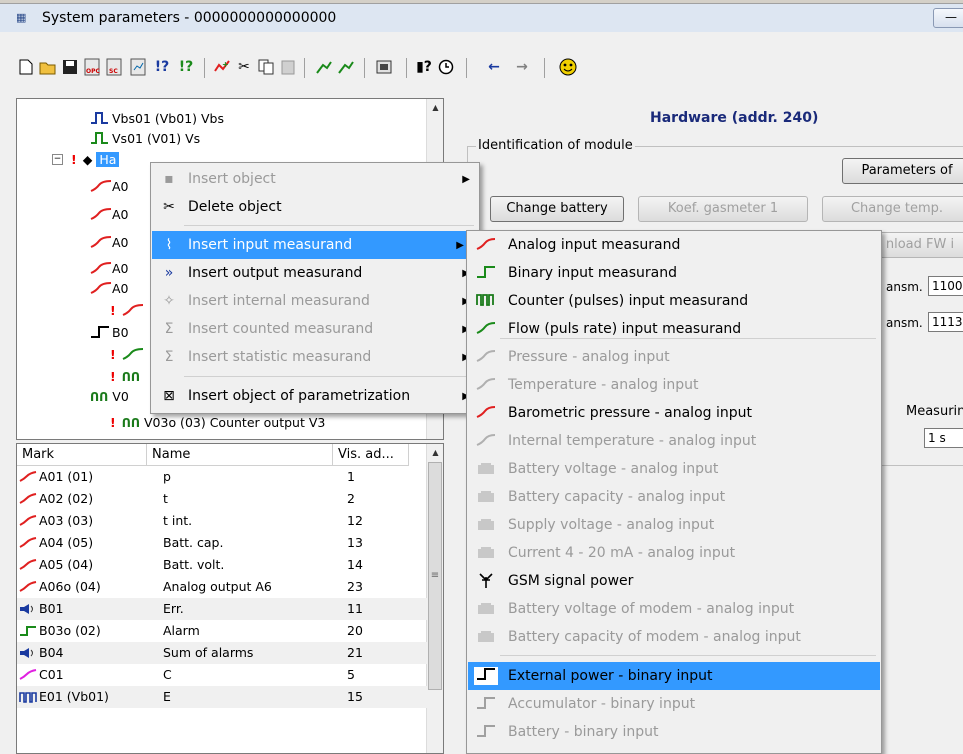 The image size is (963, 754). I want to click on submenu-item: Binary input measurand, so click(674, 273).